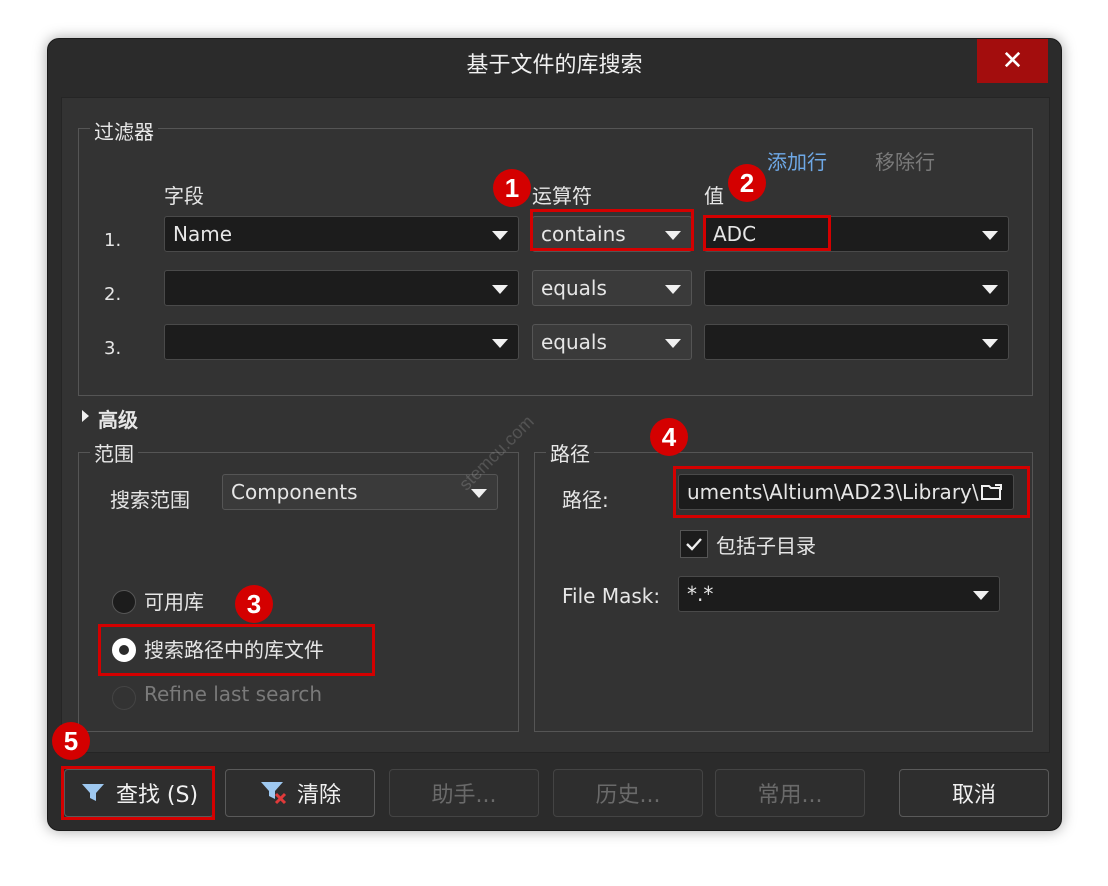  What do you see at coordinates (747, 183) in the screenshot?
I see `annotation-badge: 2` at bounding box center [747, 183].